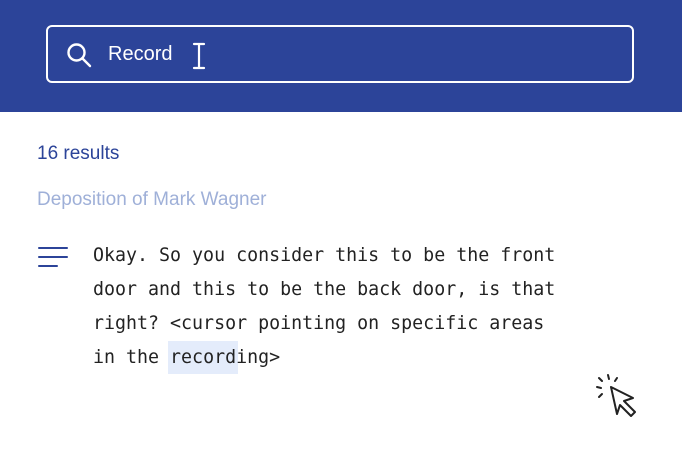  Describe the element at coordinates (78, 153) in the screenshot. I see `results-count: 16 results` at that location.